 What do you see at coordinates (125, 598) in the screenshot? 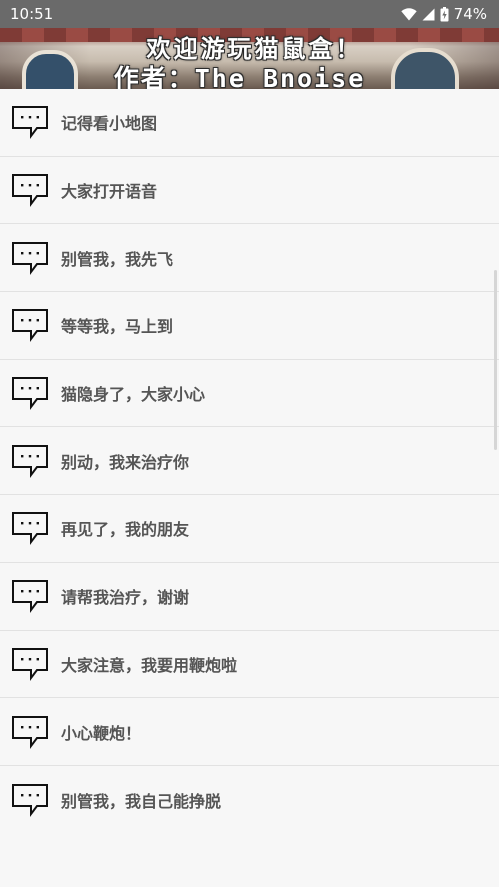
I see `list-item-label: 请帮我治疗，谢谢` at bounding box center [125, 598].